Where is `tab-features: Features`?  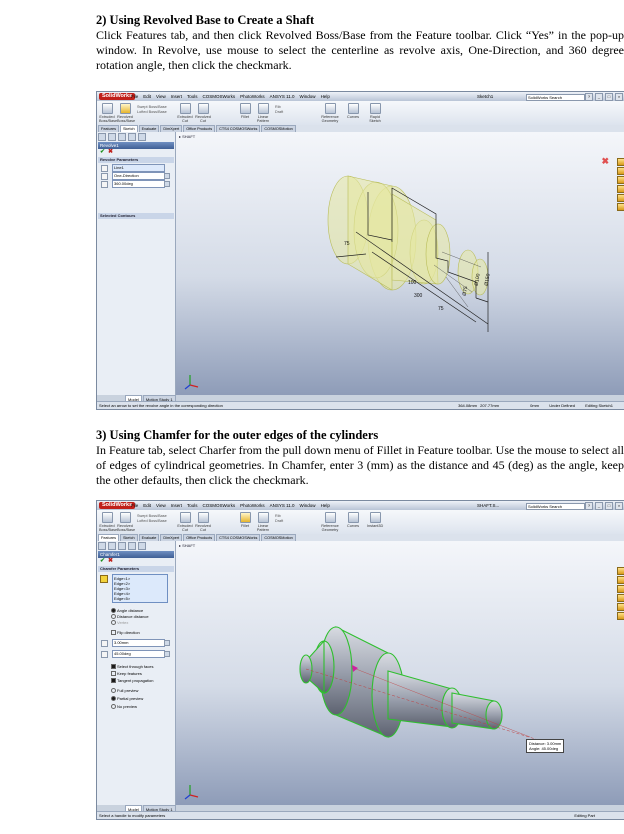 tab-features: Features is located at coordinates (108, 537).